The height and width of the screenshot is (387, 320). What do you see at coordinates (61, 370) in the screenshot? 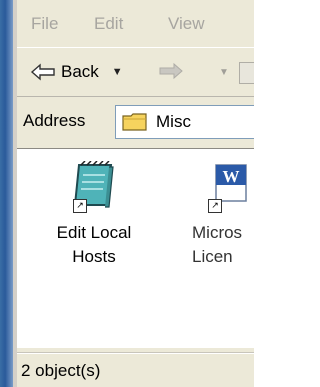
I see `status-object-count: 2 object(s)` at bounding box center [61, 370].